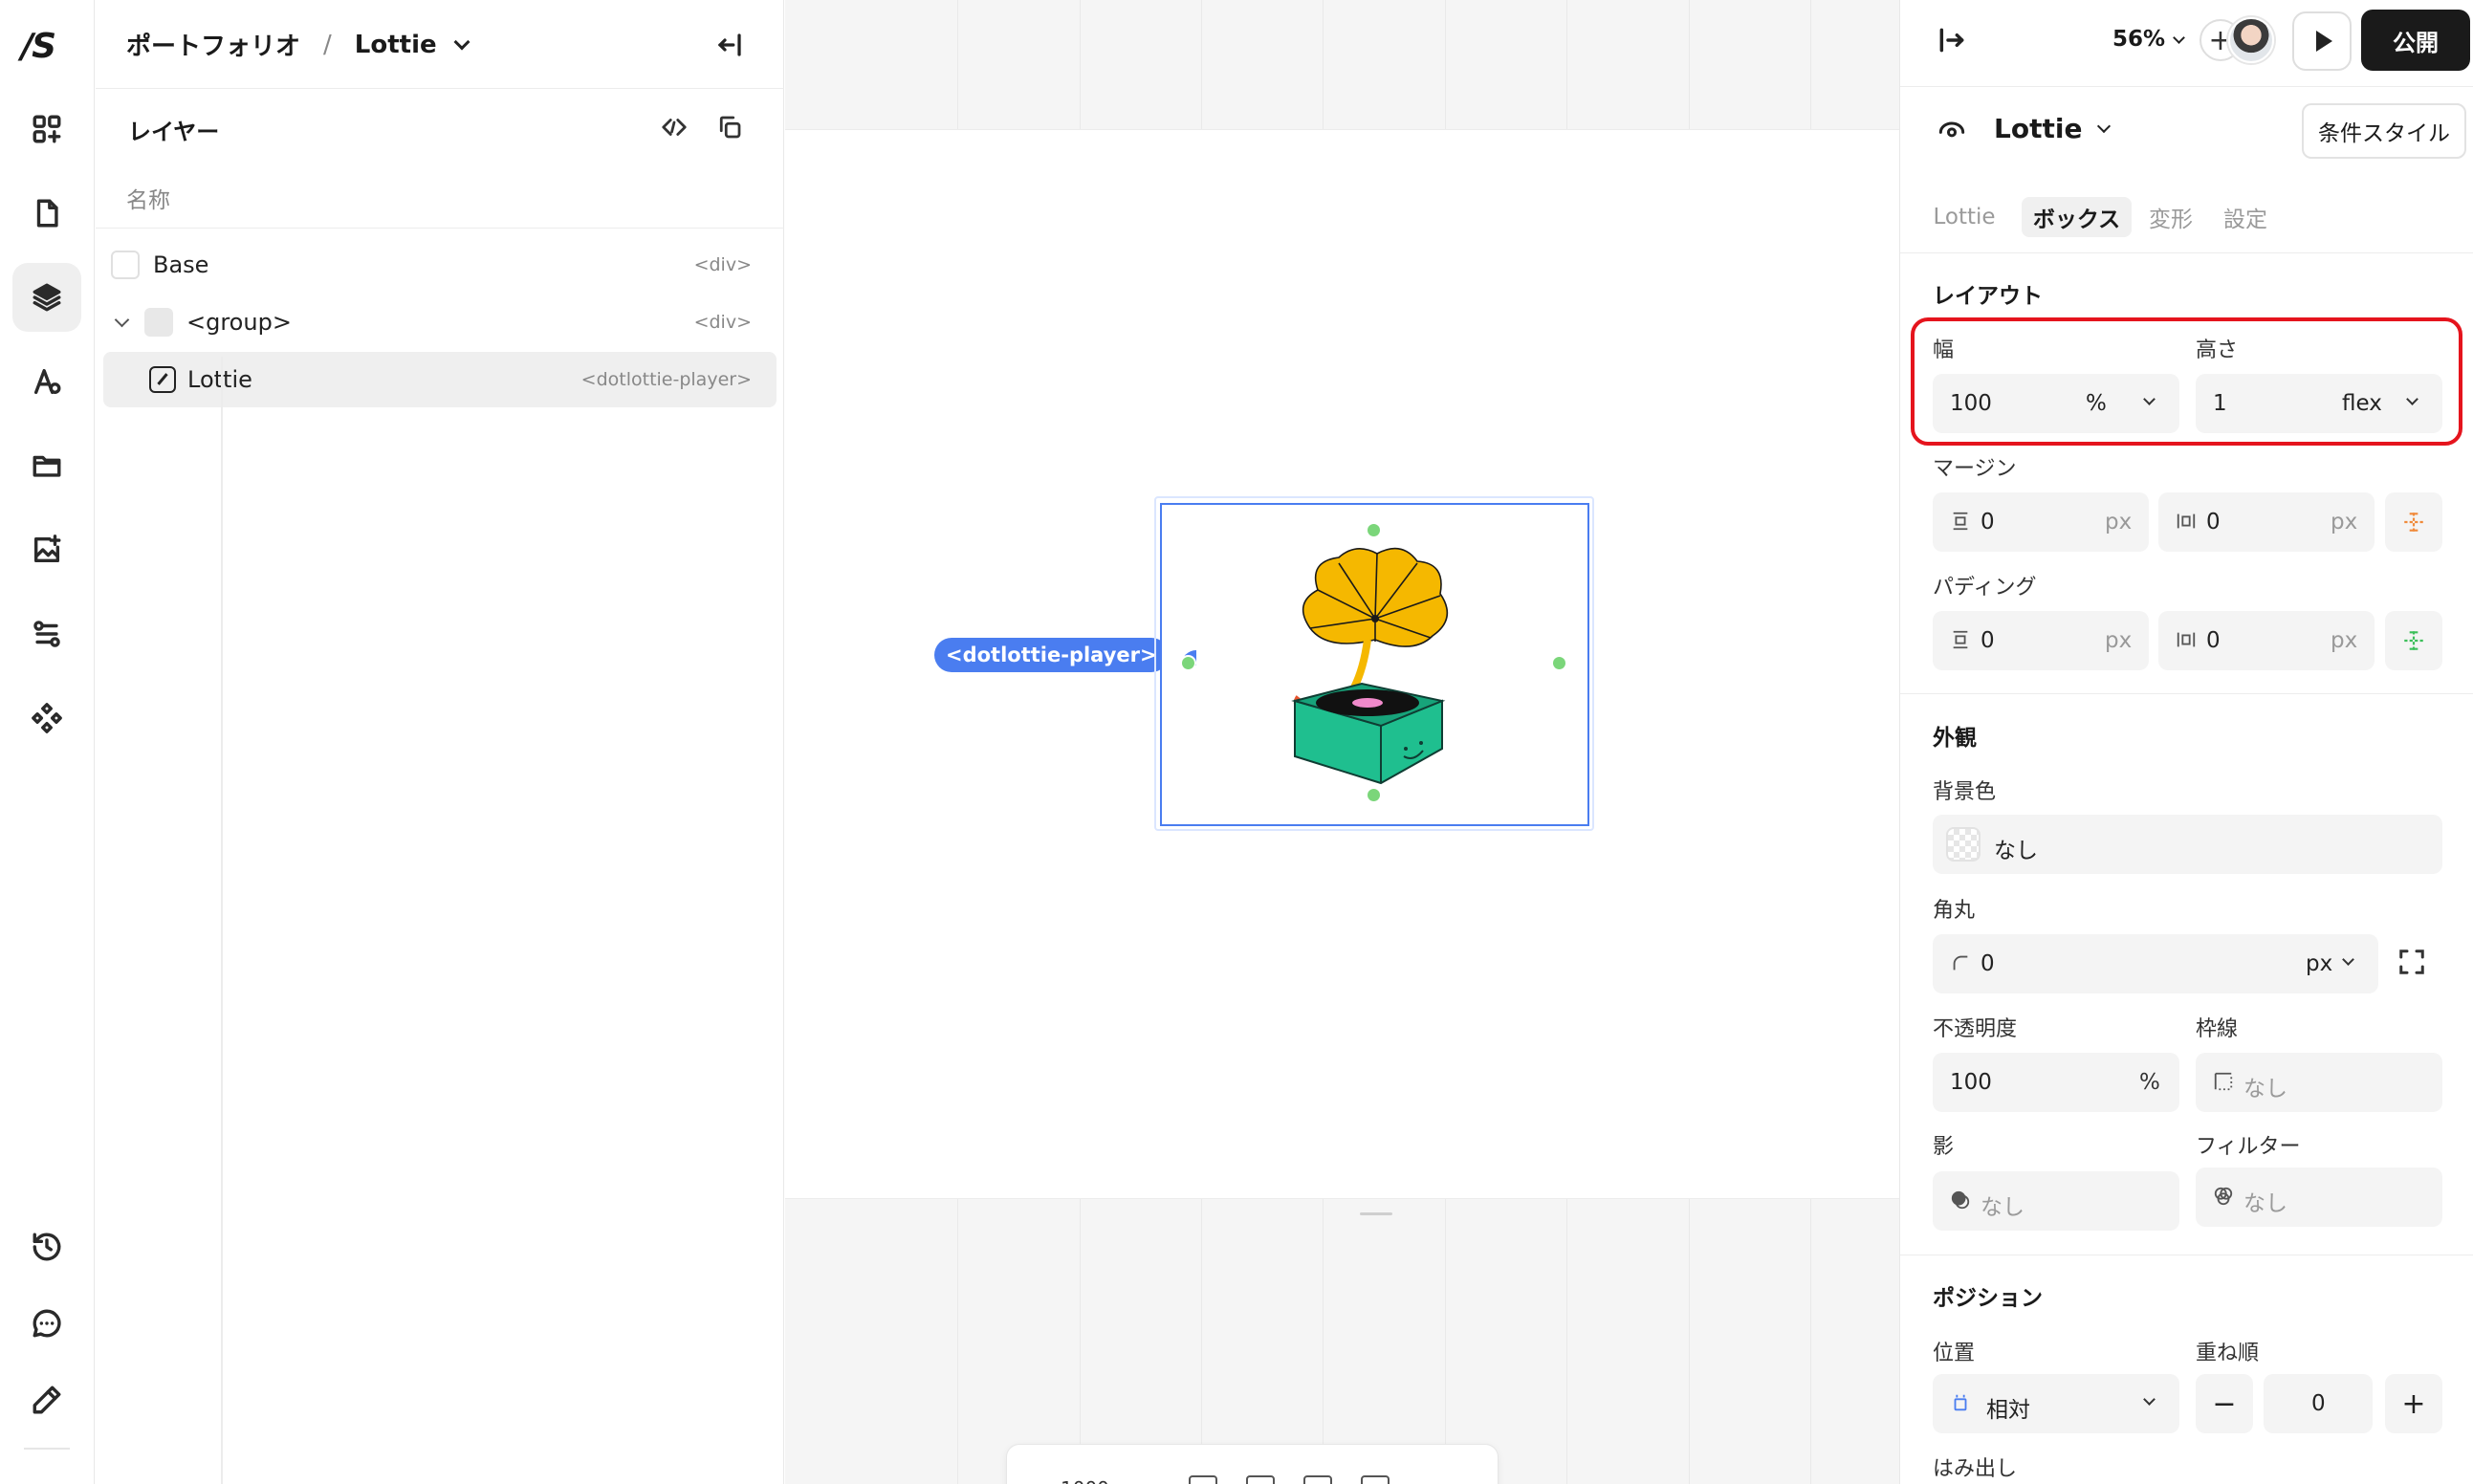  What do you see at coordinates (1975, 1469) in the screenshot?
I see `overflow-label: はみ出し` at bounding box center [1975, 1469].